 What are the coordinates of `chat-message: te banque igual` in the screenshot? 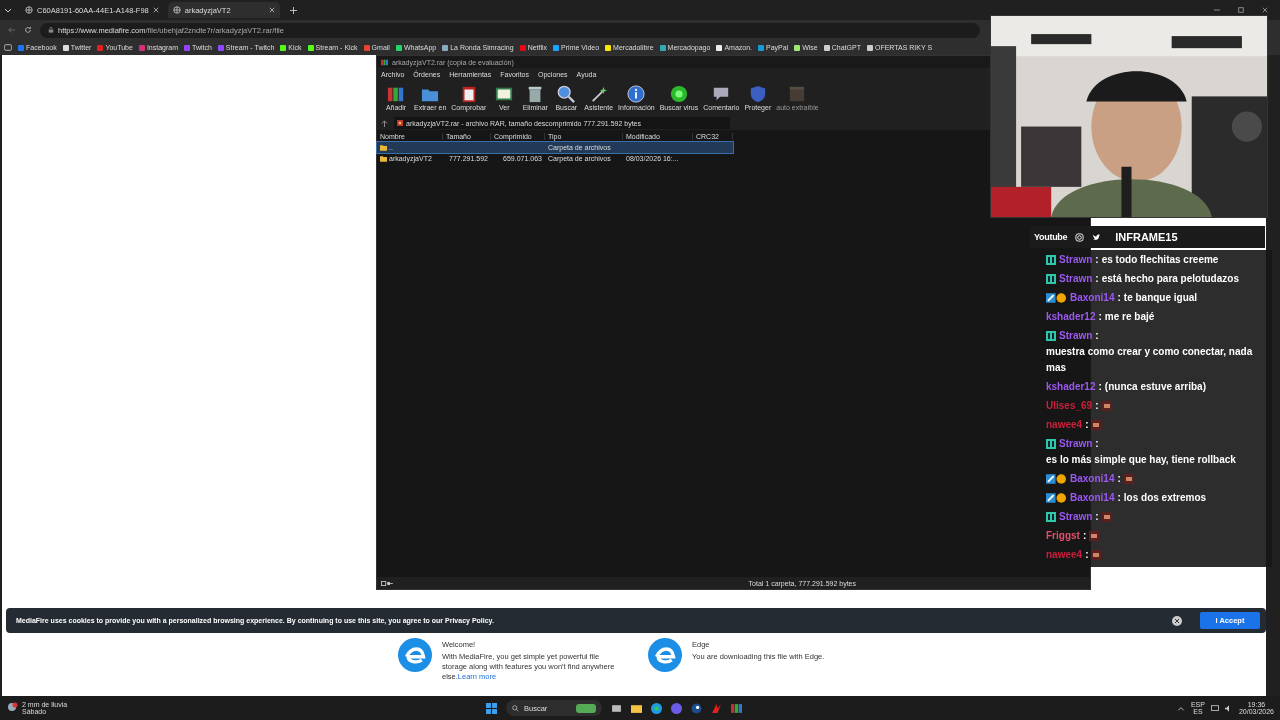 It's located at (1160, 298).